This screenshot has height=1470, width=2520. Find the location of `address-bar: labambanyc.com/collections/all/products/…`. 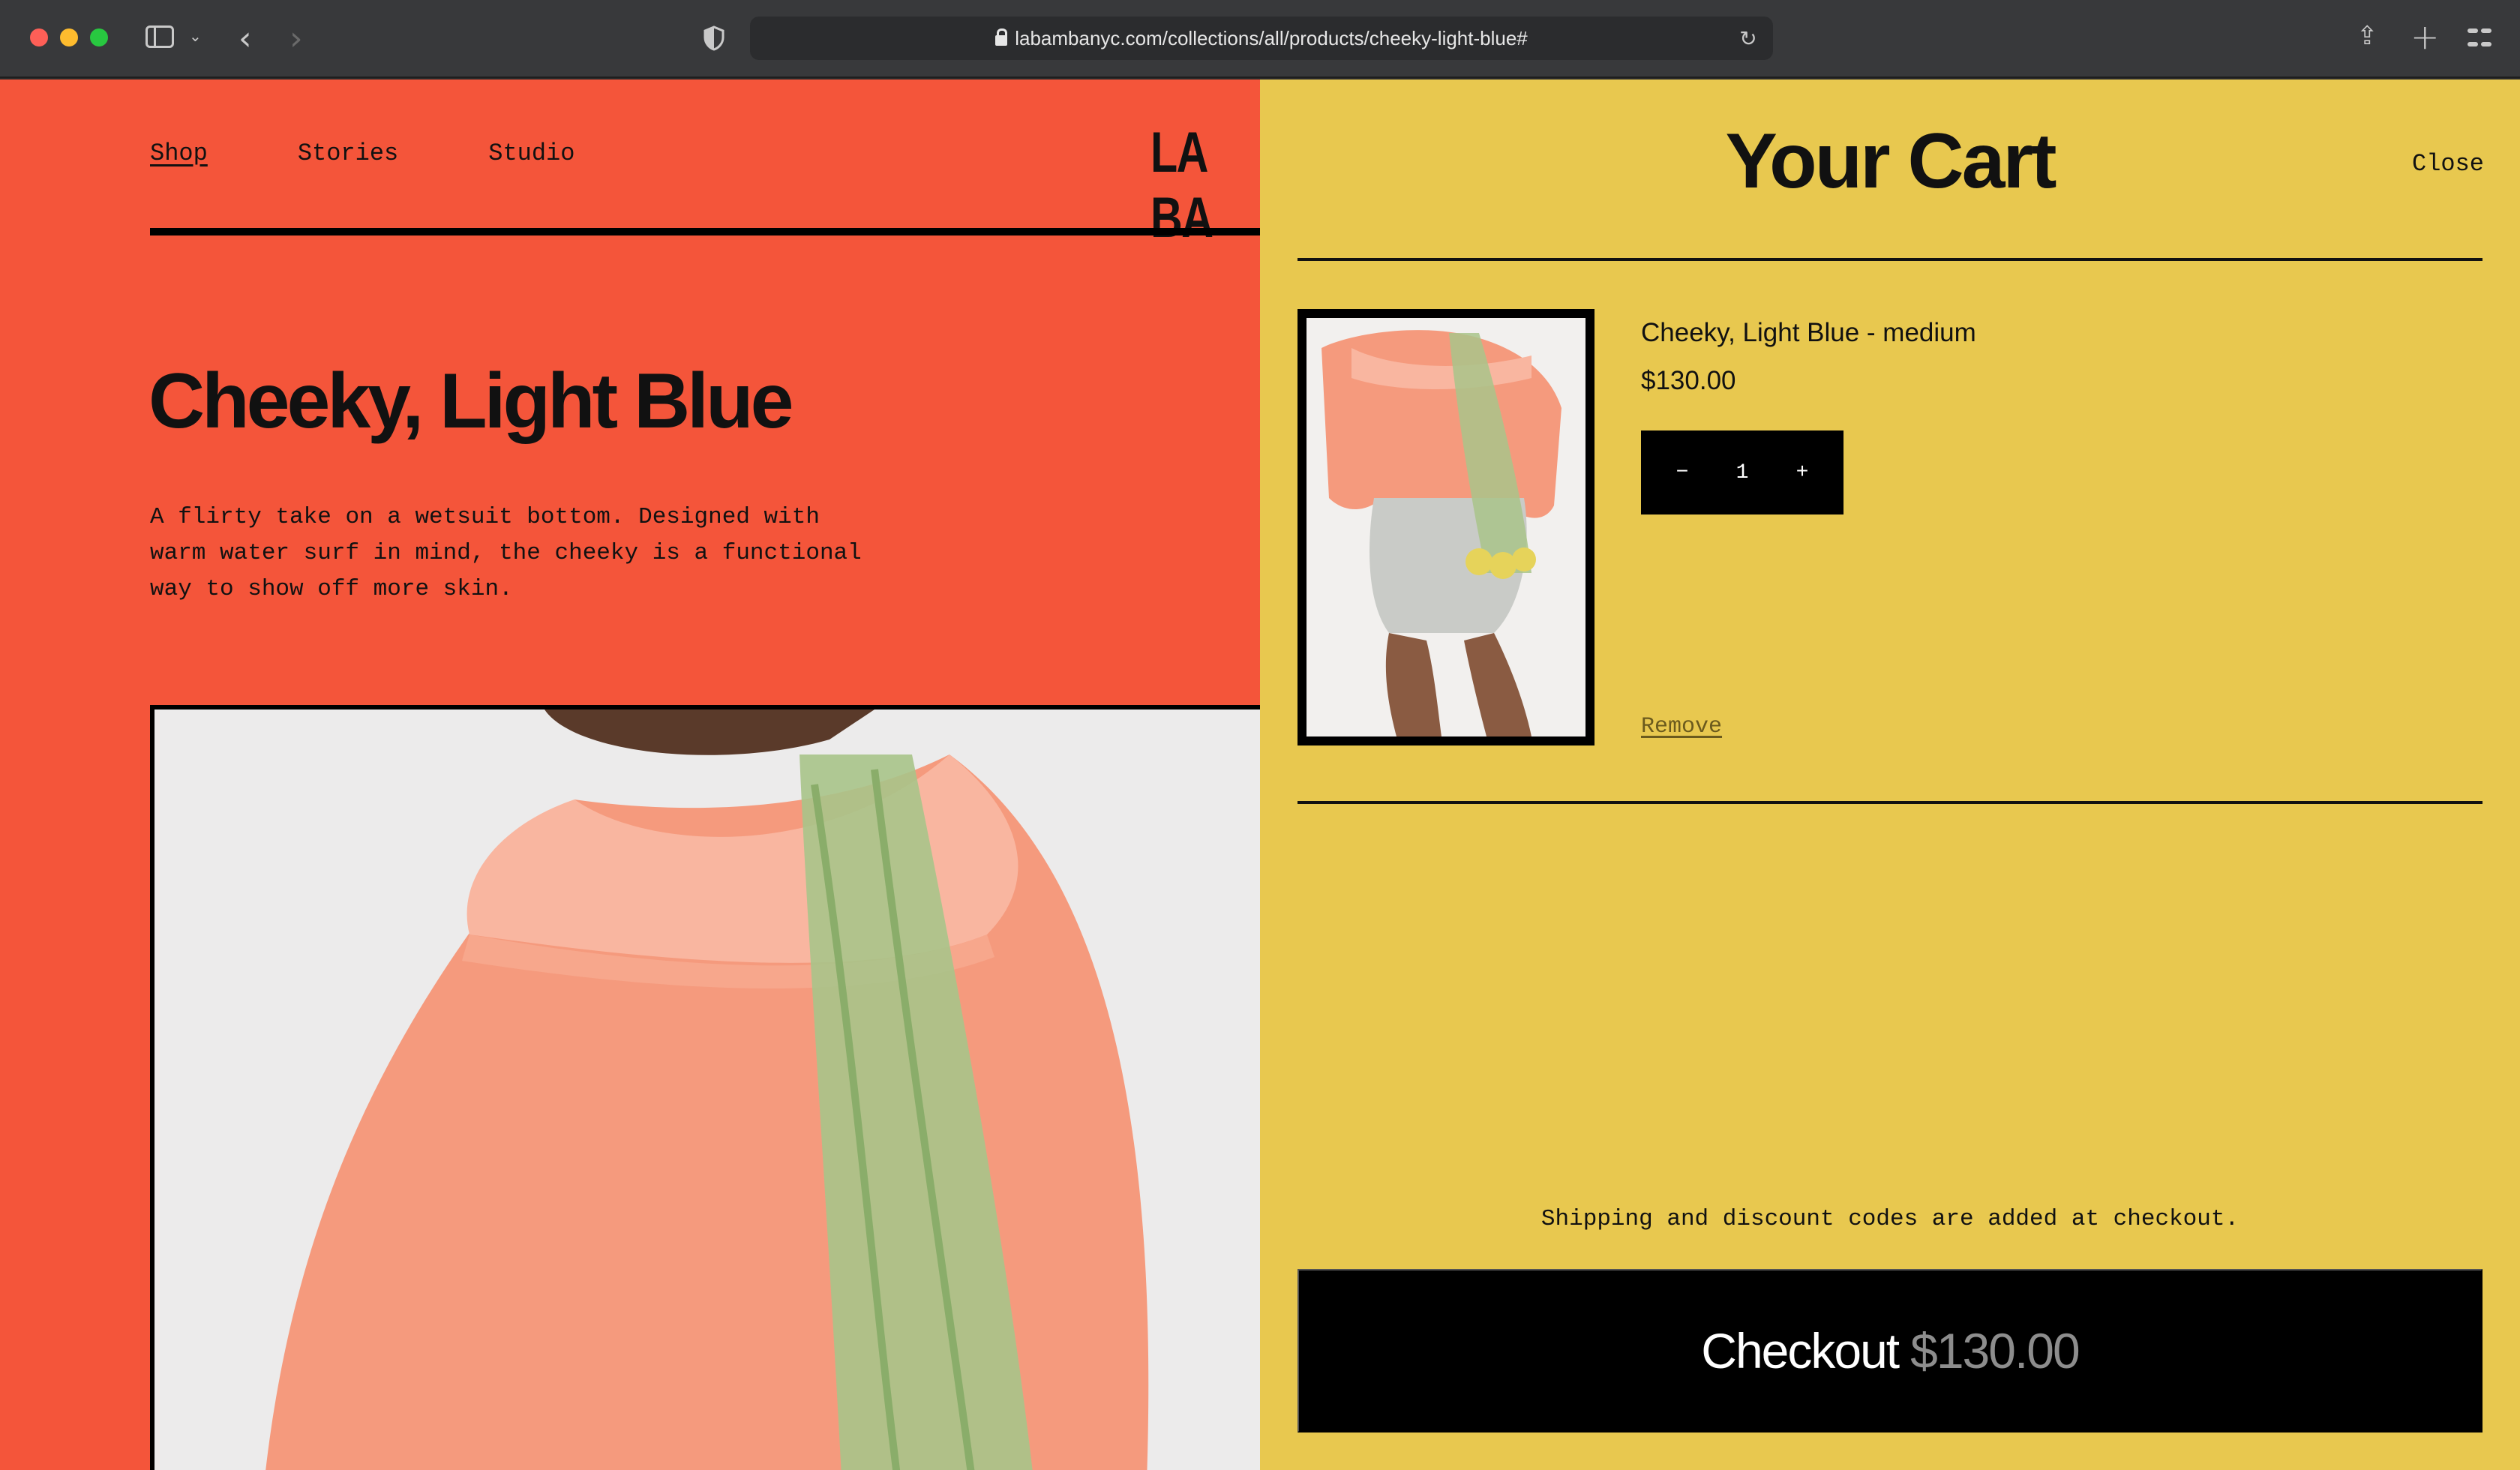

address-bar: labambanyc.com/collections/all/products/… is located at coordinates (1261, 38).